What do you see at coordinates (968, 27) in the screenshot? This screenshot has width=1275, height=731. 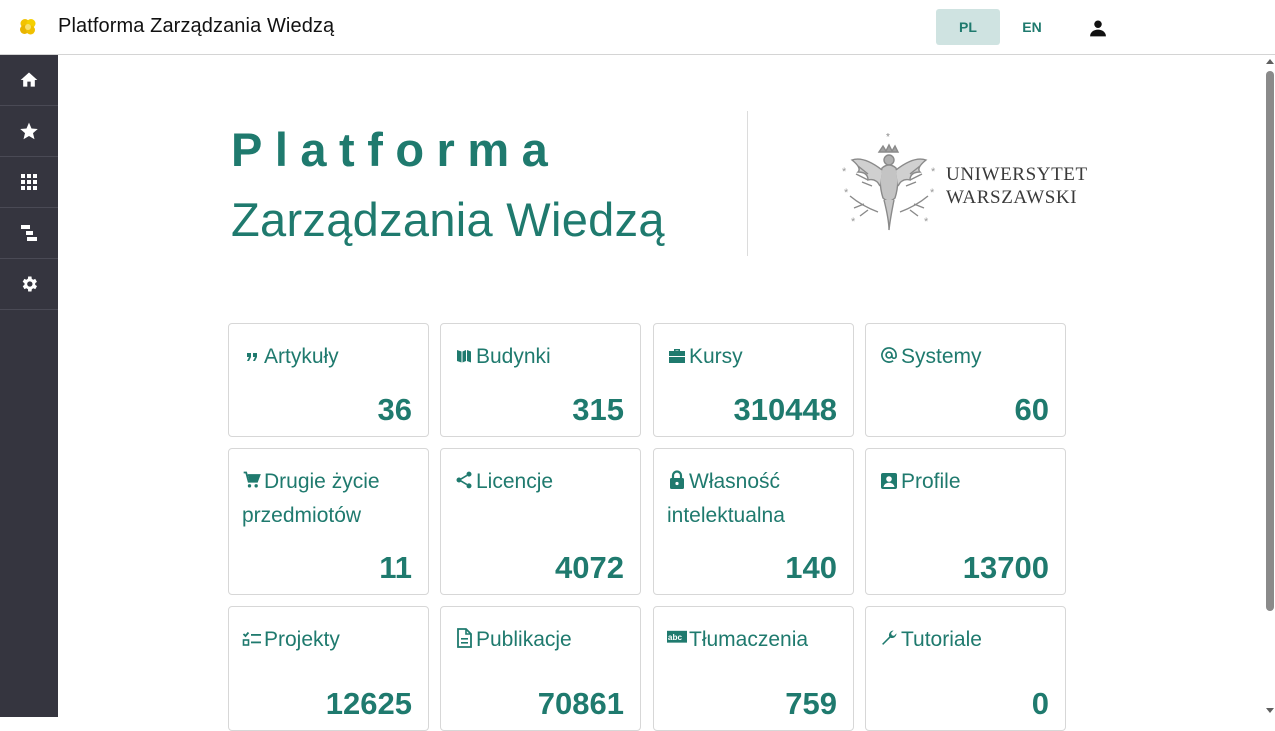 I see `language-pl-button: PL` at bounding box center [968, 27].